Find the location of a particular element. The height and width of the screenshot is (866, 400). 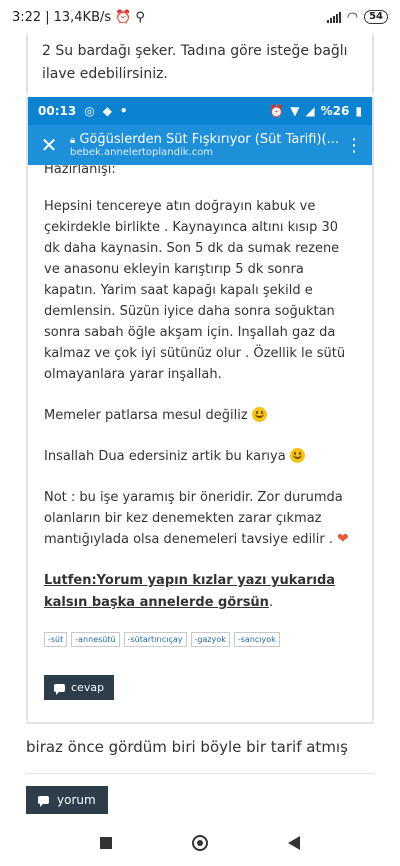

tag-item: -süt is located at coordinates (56, 639).